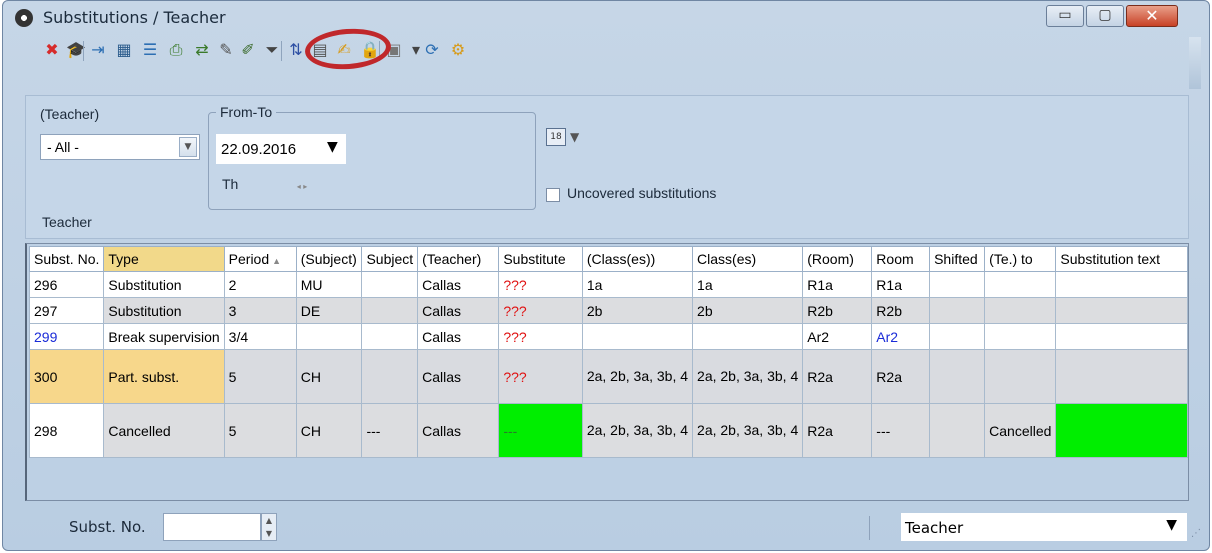  Describe the element at coordinates (540, 259) in the screenshot. I see `column-header: Substitute` at that location.